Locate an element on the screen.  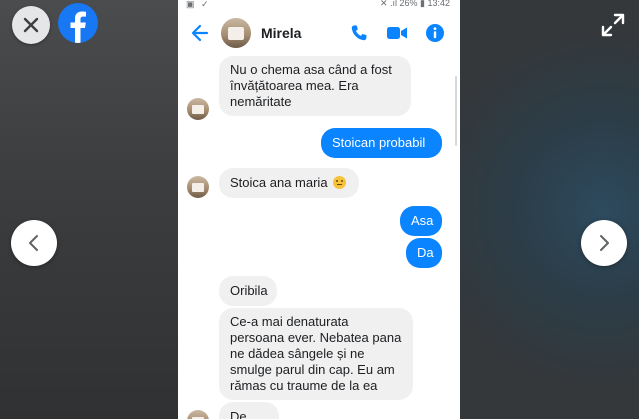
contact-name: Mirela is located at coordinates (281, 33).